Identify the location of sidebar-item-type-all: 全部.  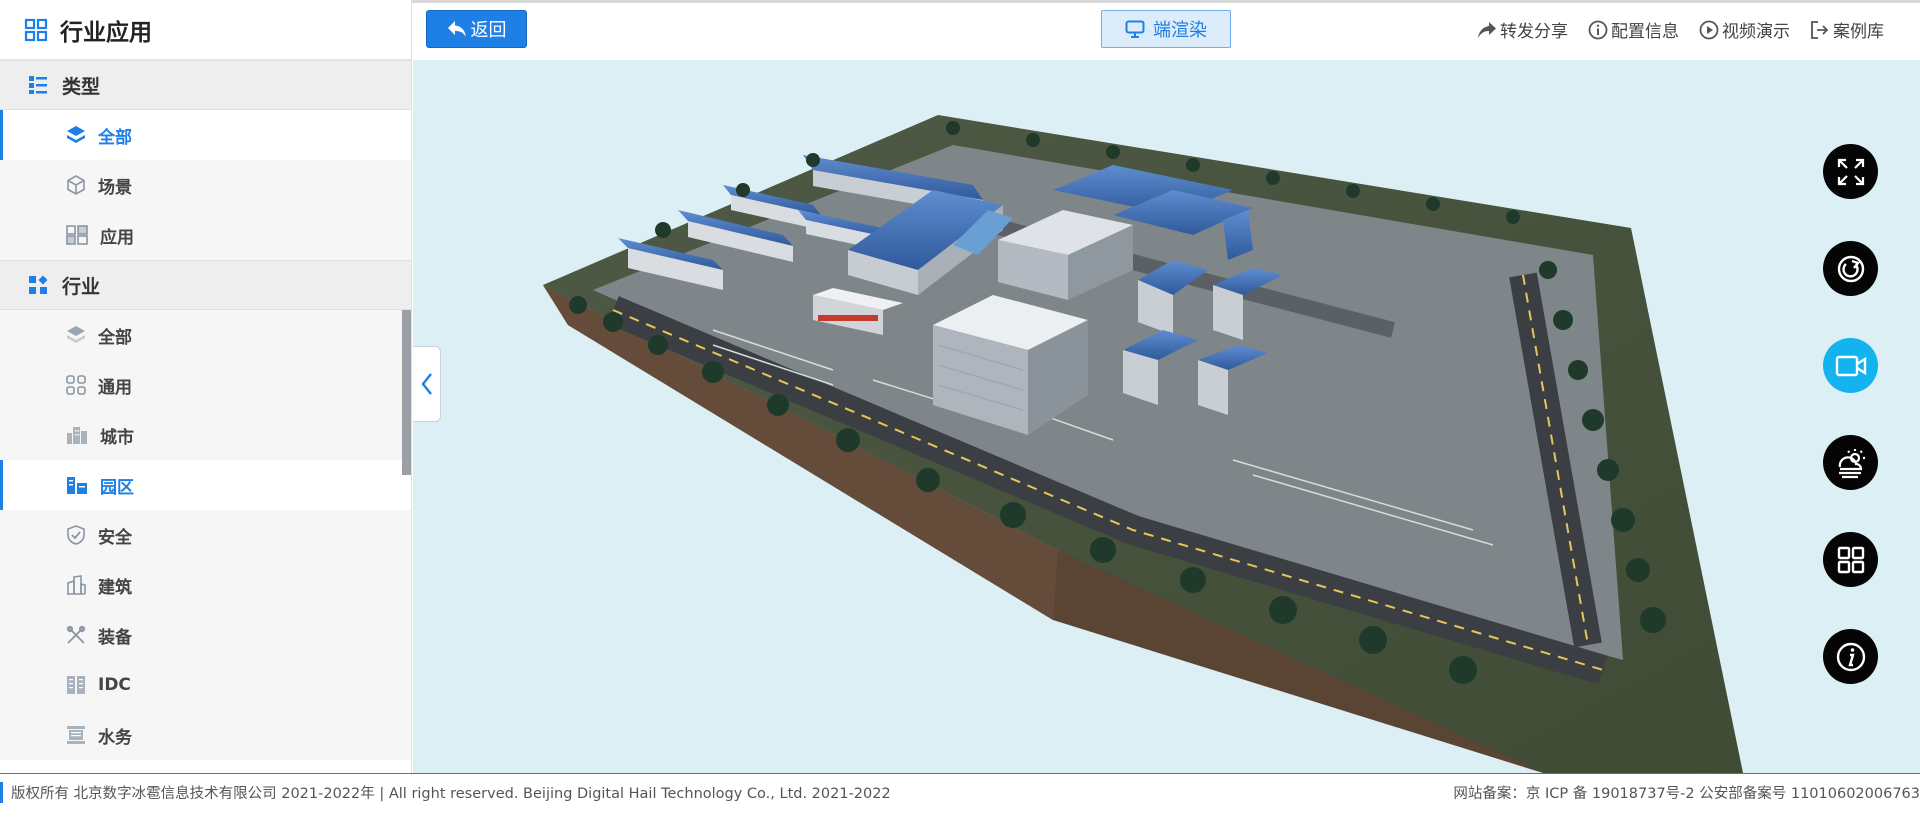
(205, 135).